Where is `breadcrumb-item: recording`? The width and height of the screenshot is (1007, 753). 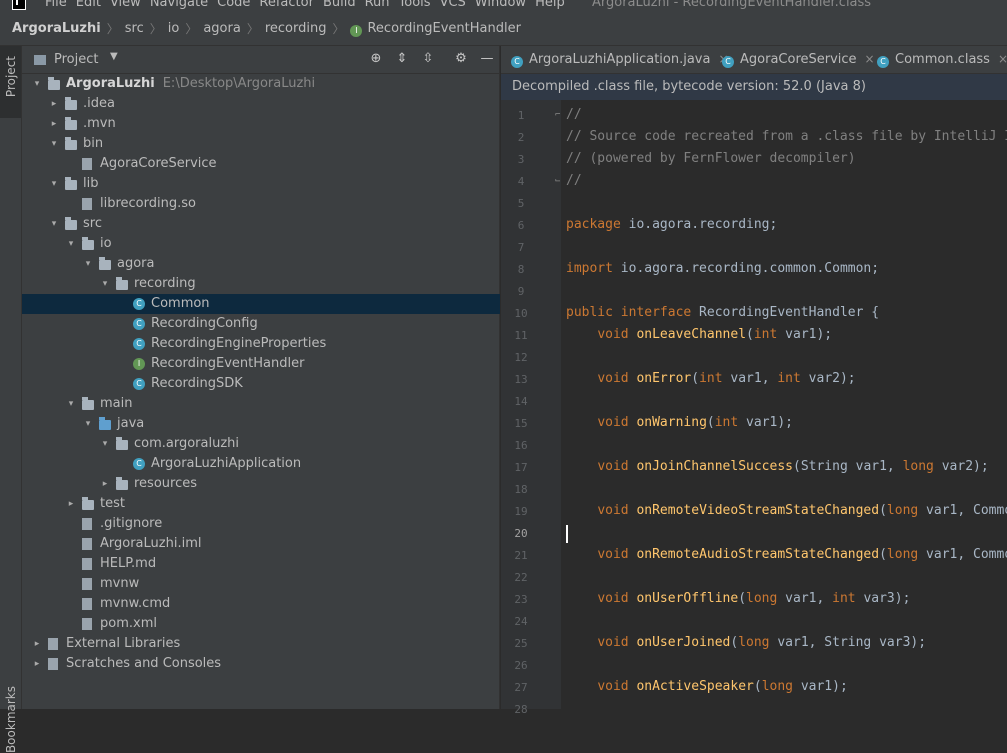 breadcrumb-item: recording is located at coordinates (296, 28).